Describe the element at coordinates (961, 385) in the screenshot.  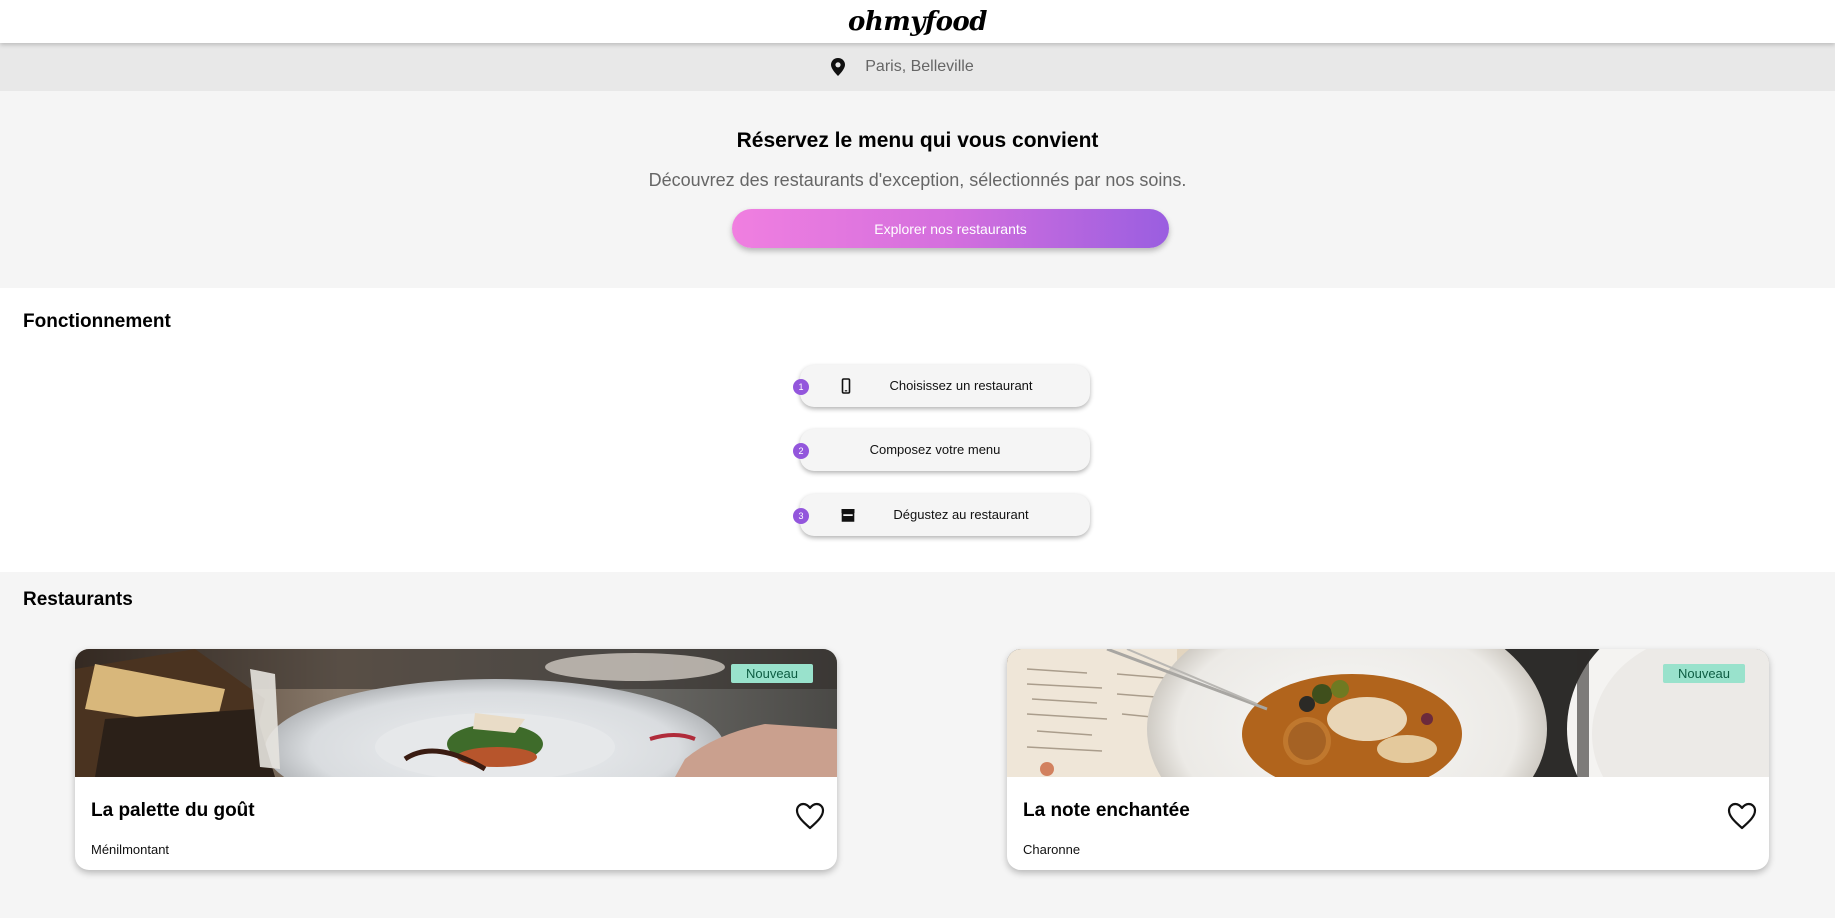
I see `step-label: Choisissez un restaurant` at that location.